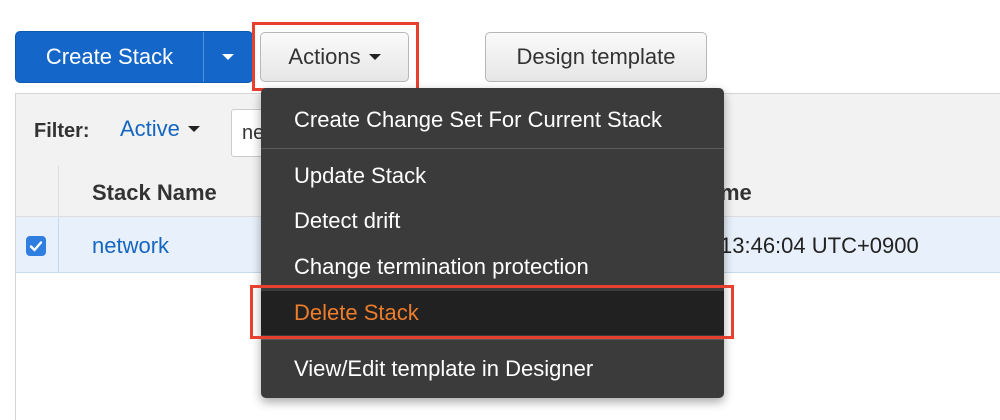 Image resolution: width=1000 pixels, height=420 pixels. I want to click on actions-button: Actions, so click(334, 57).